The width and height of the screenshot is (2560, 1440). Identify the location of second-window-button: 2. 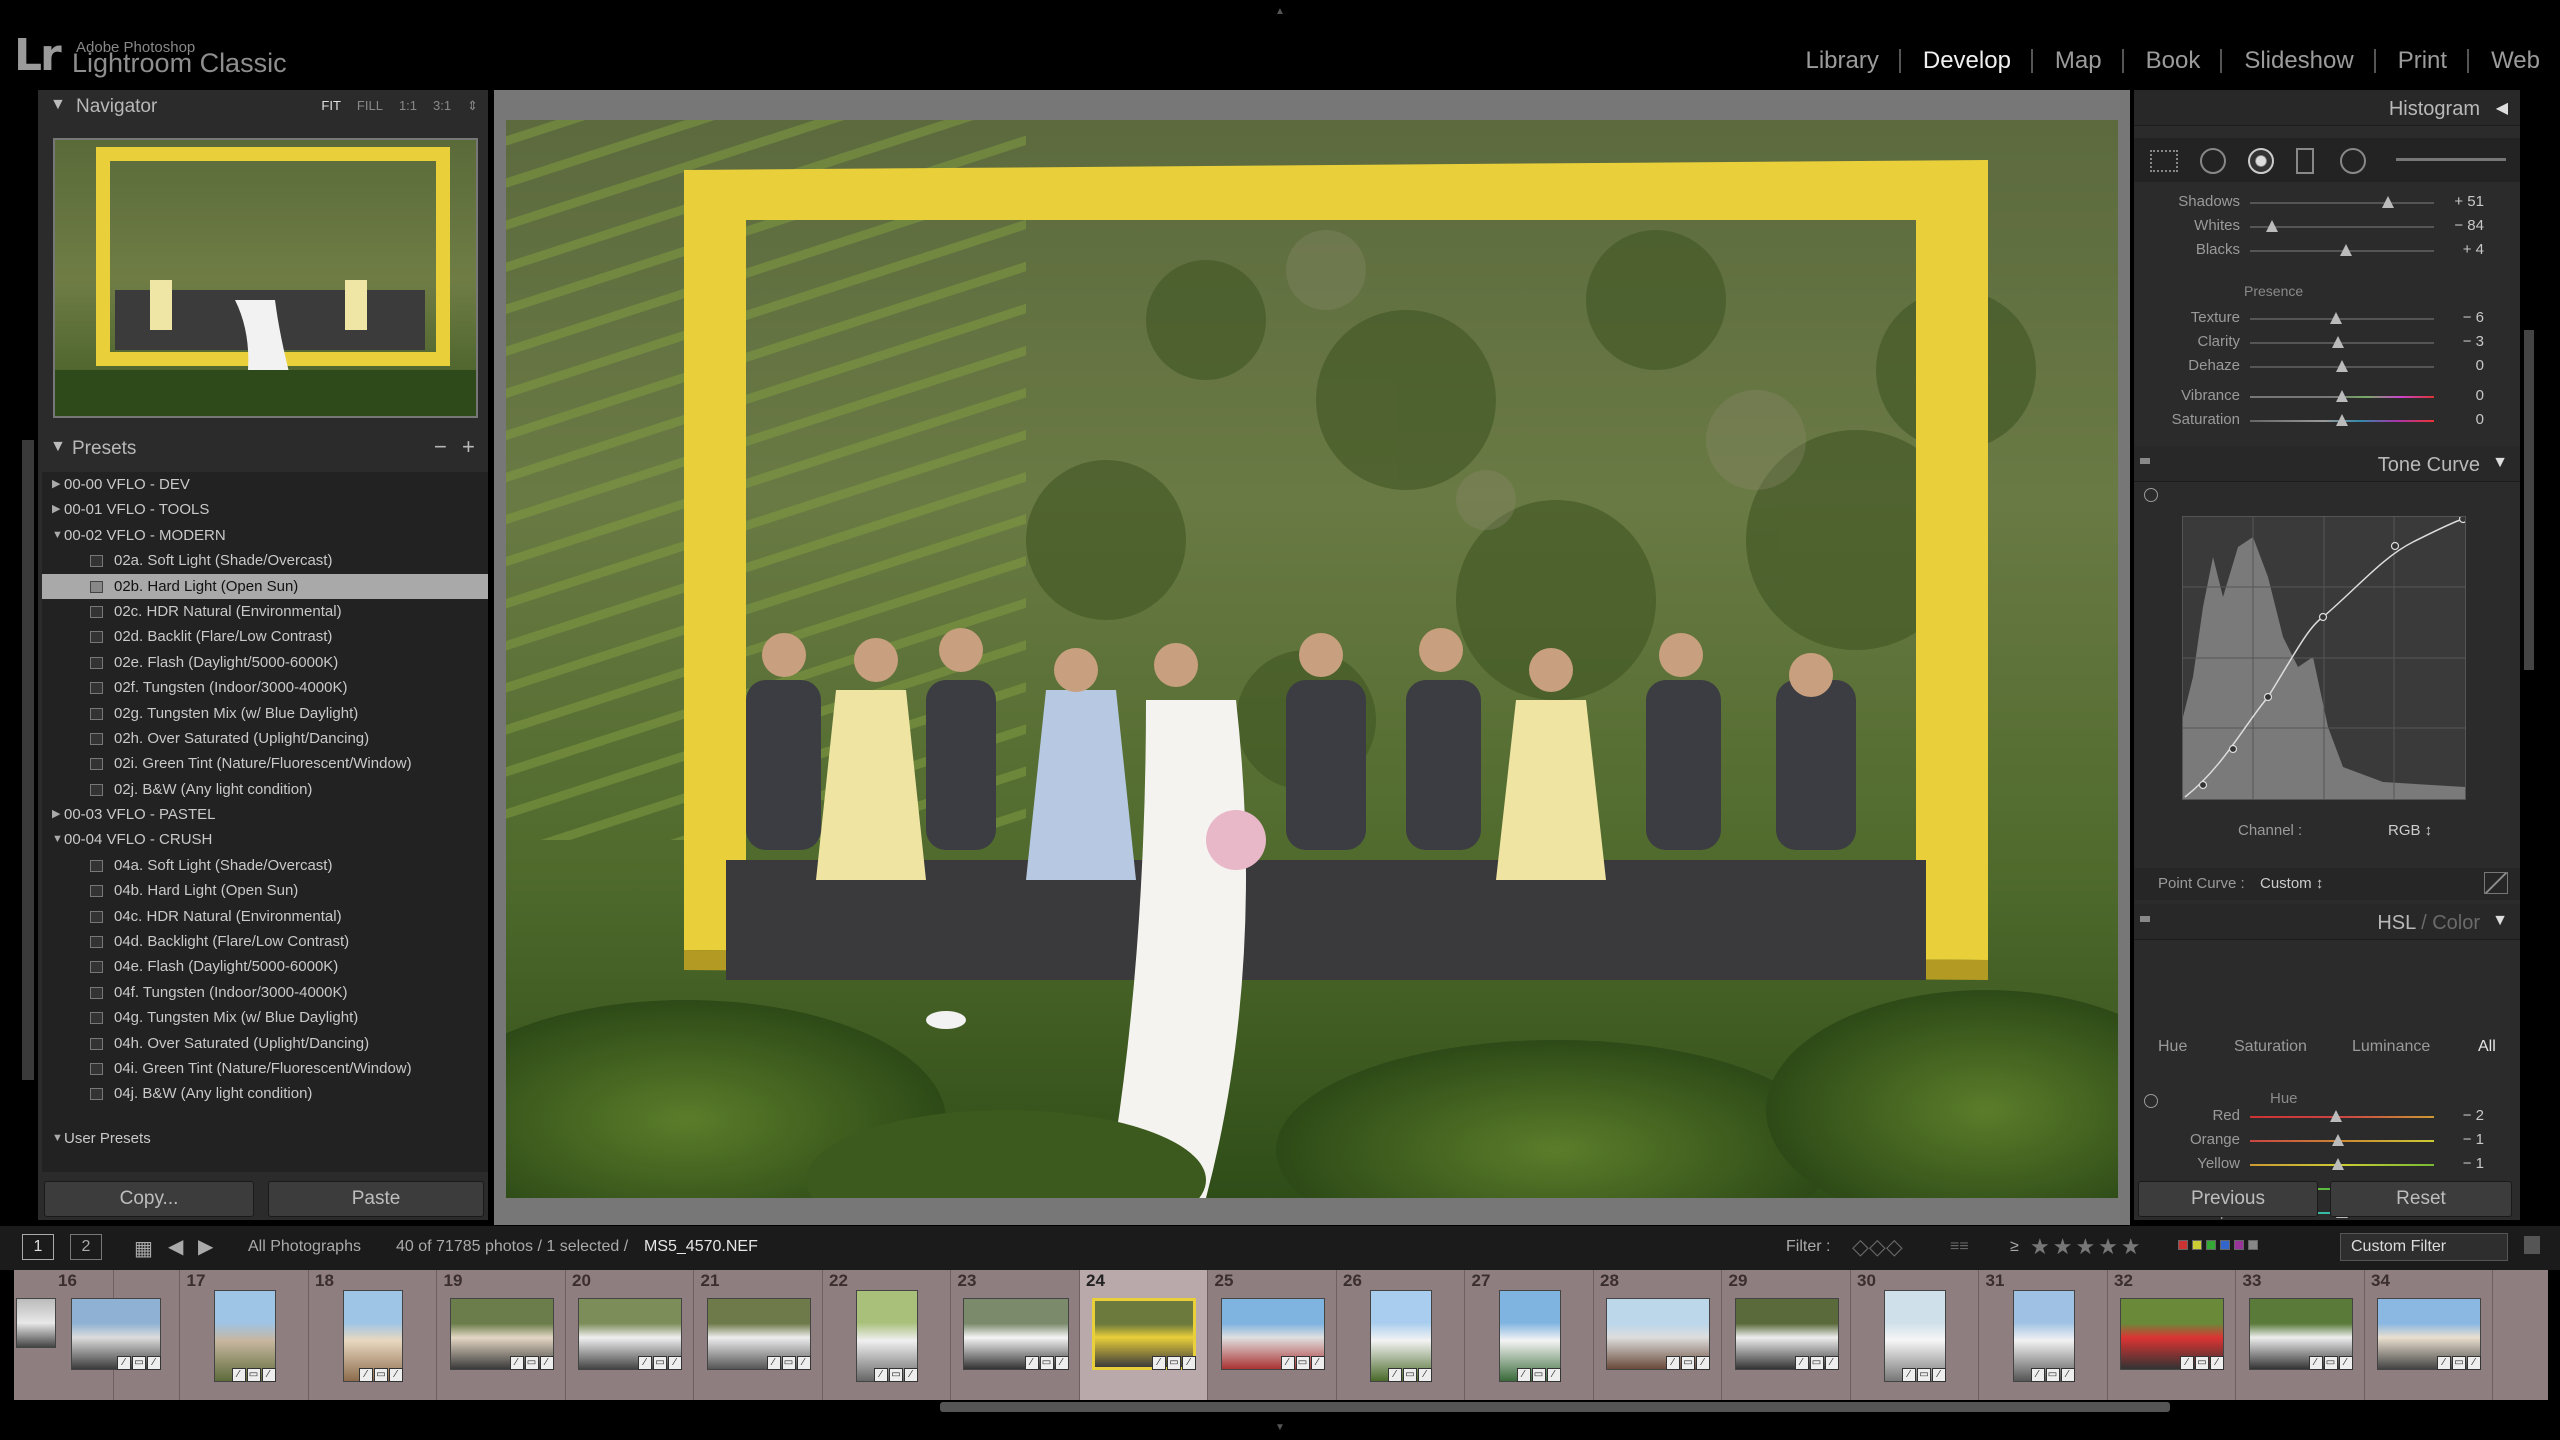
(86, 1247).